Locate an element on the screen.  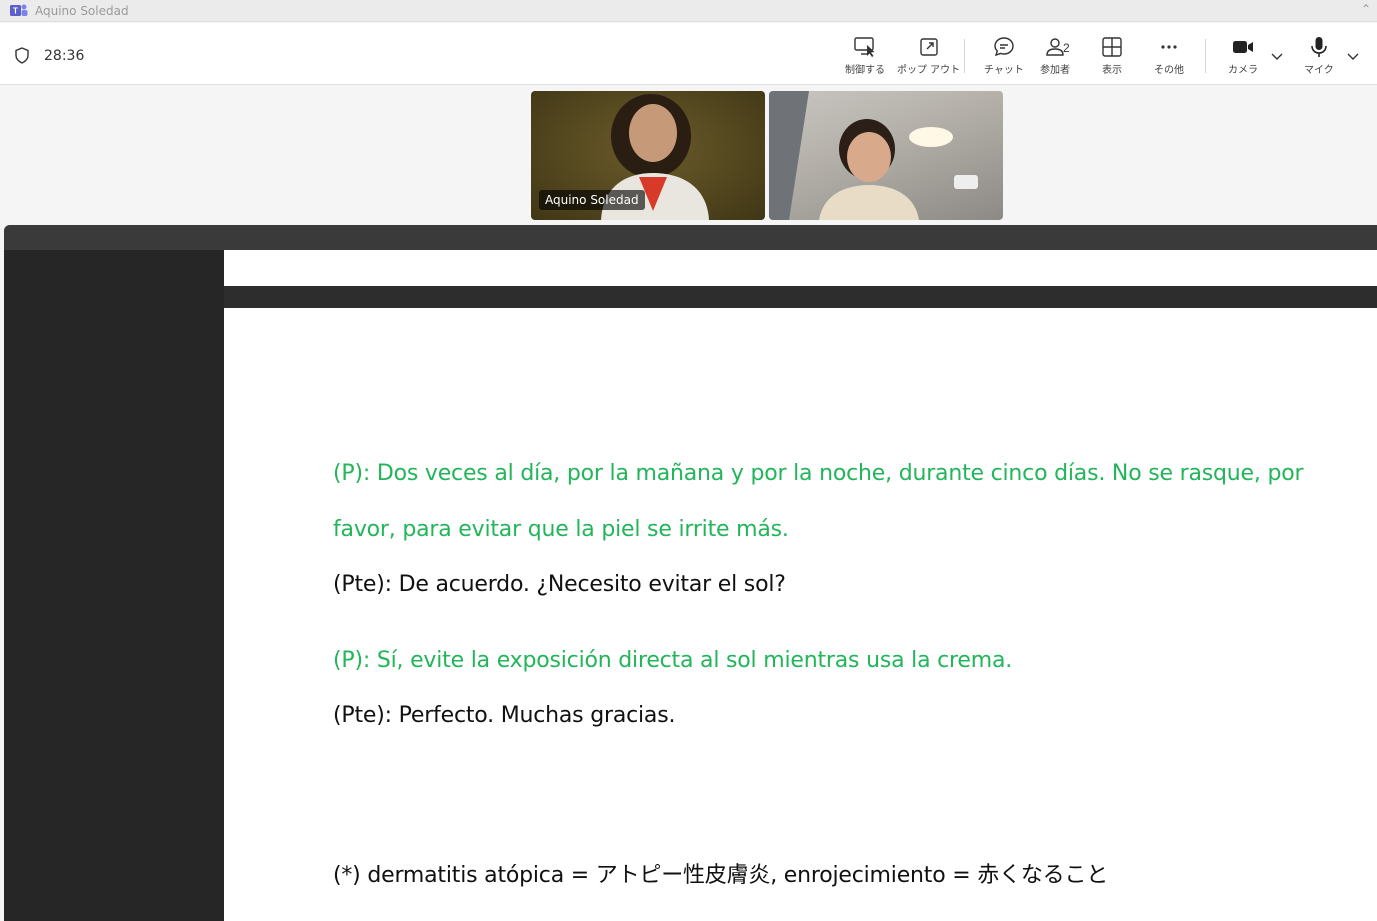
mic-options-chevron-icon is located at coordinates (1353, 56).